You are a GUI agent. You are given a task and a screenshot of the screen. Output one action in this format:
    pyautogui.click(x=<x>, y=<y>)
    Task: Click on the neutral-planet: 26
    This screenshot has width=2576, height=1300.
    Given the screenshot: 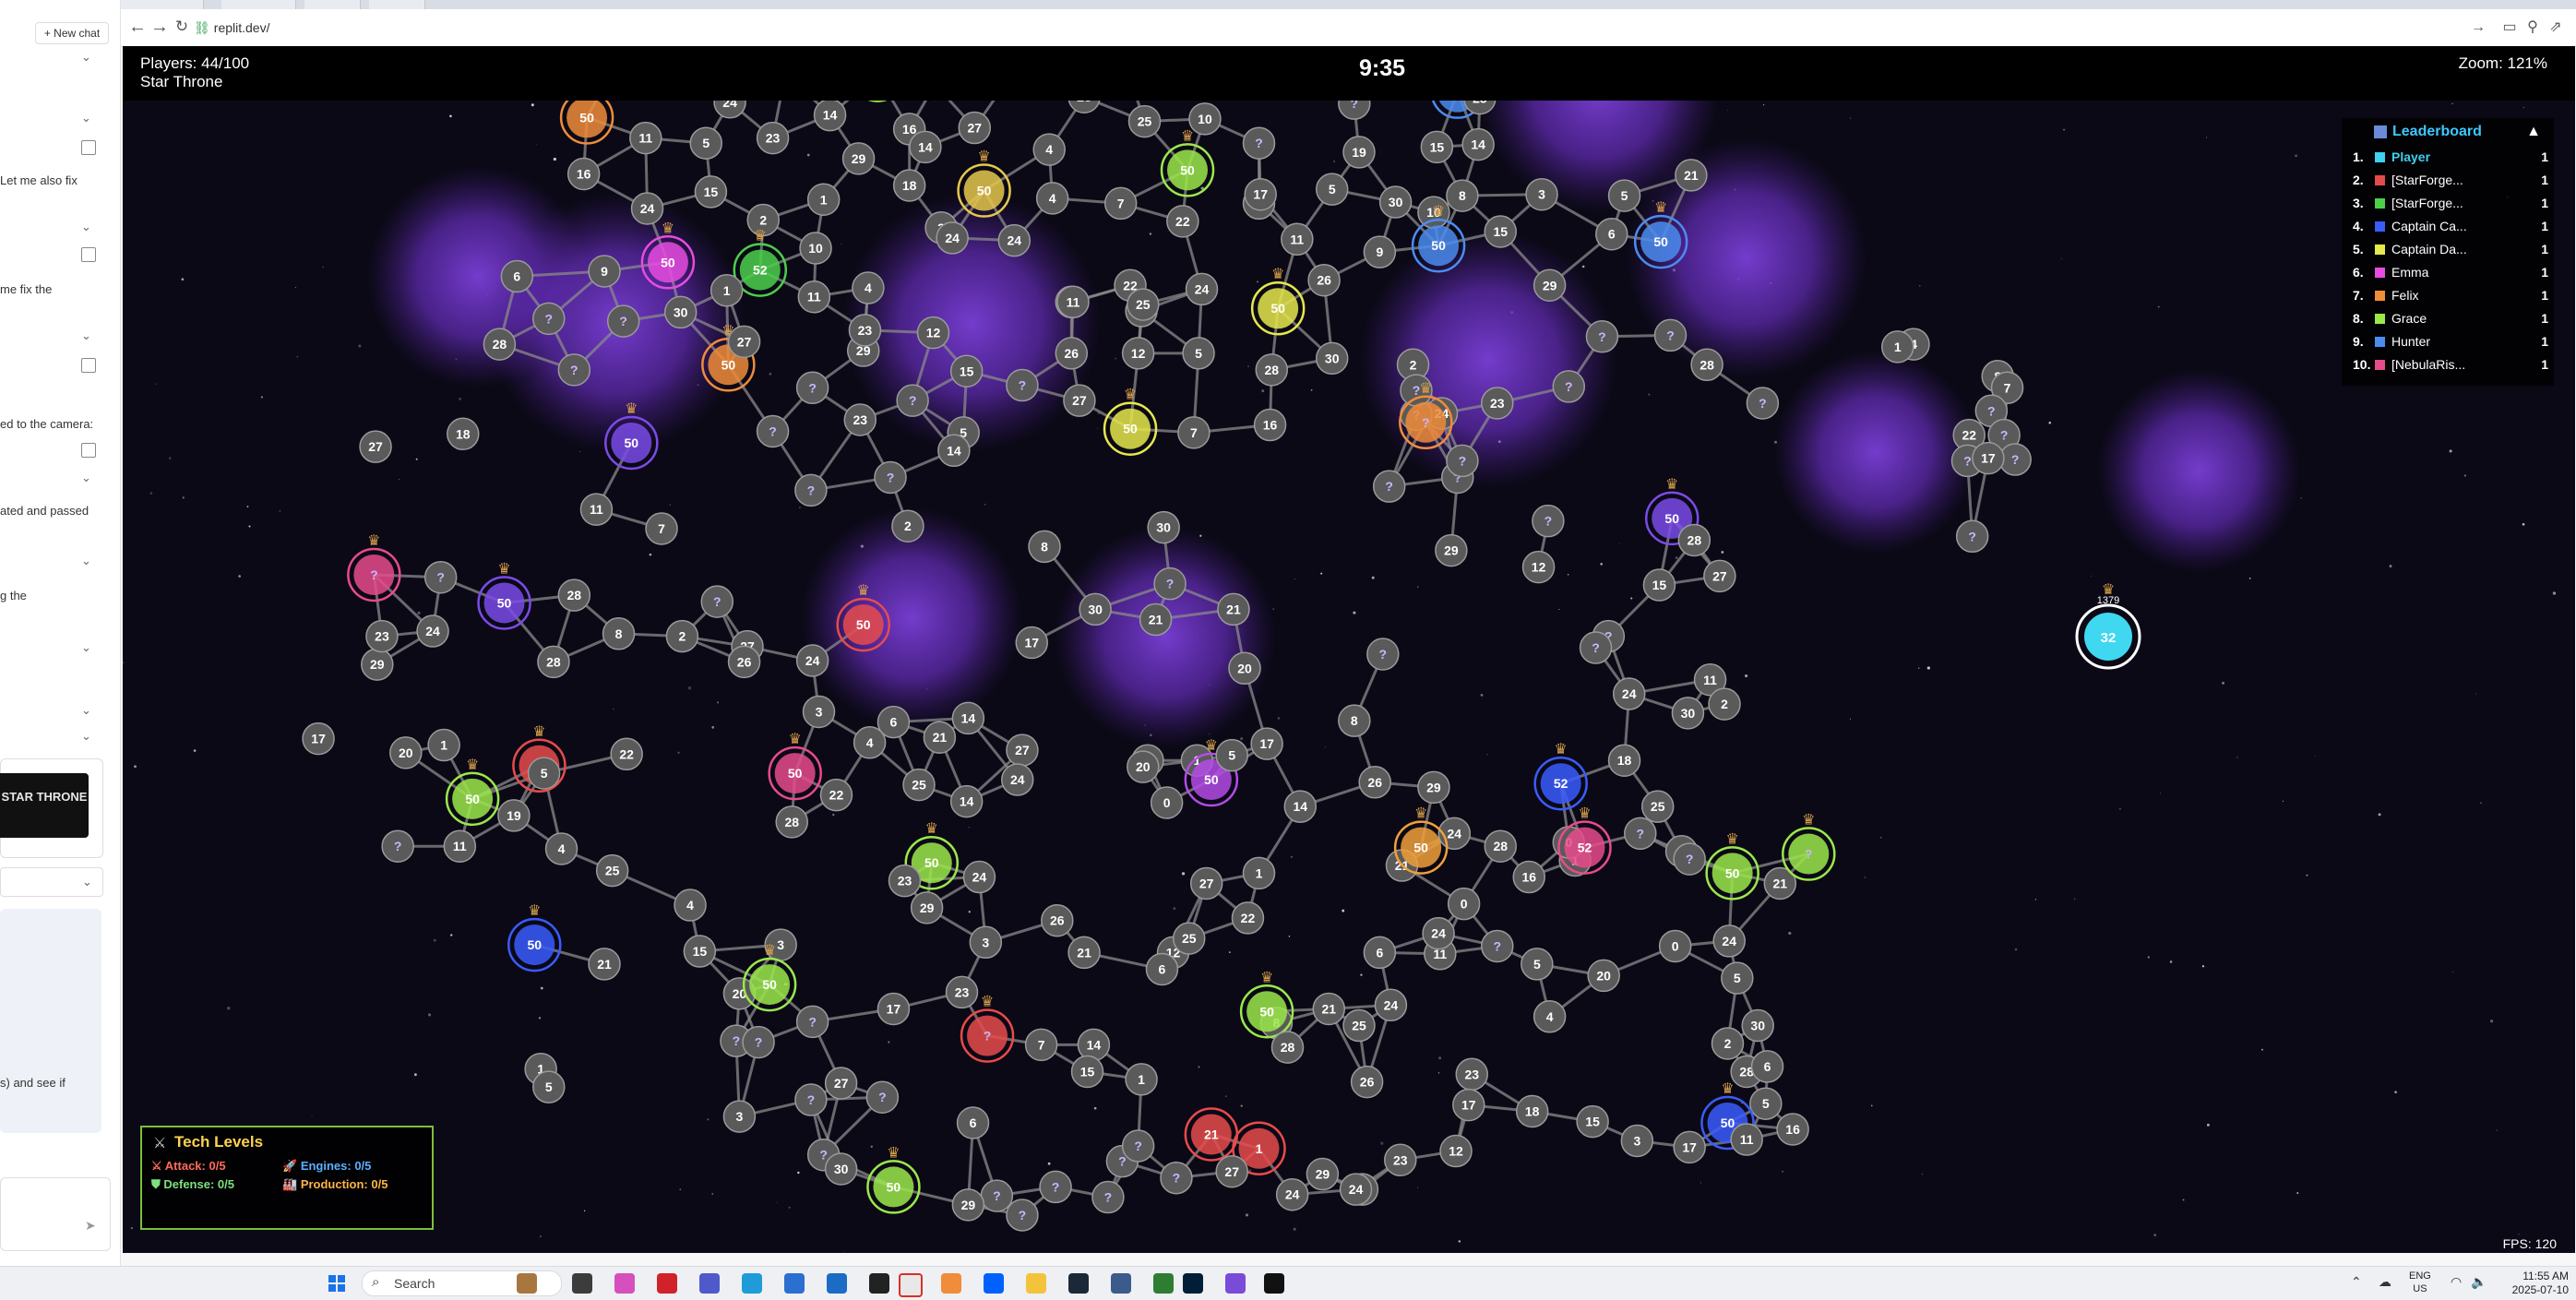 What is the action you would take?
    pyautogui.click(x=1072, y=354)
    